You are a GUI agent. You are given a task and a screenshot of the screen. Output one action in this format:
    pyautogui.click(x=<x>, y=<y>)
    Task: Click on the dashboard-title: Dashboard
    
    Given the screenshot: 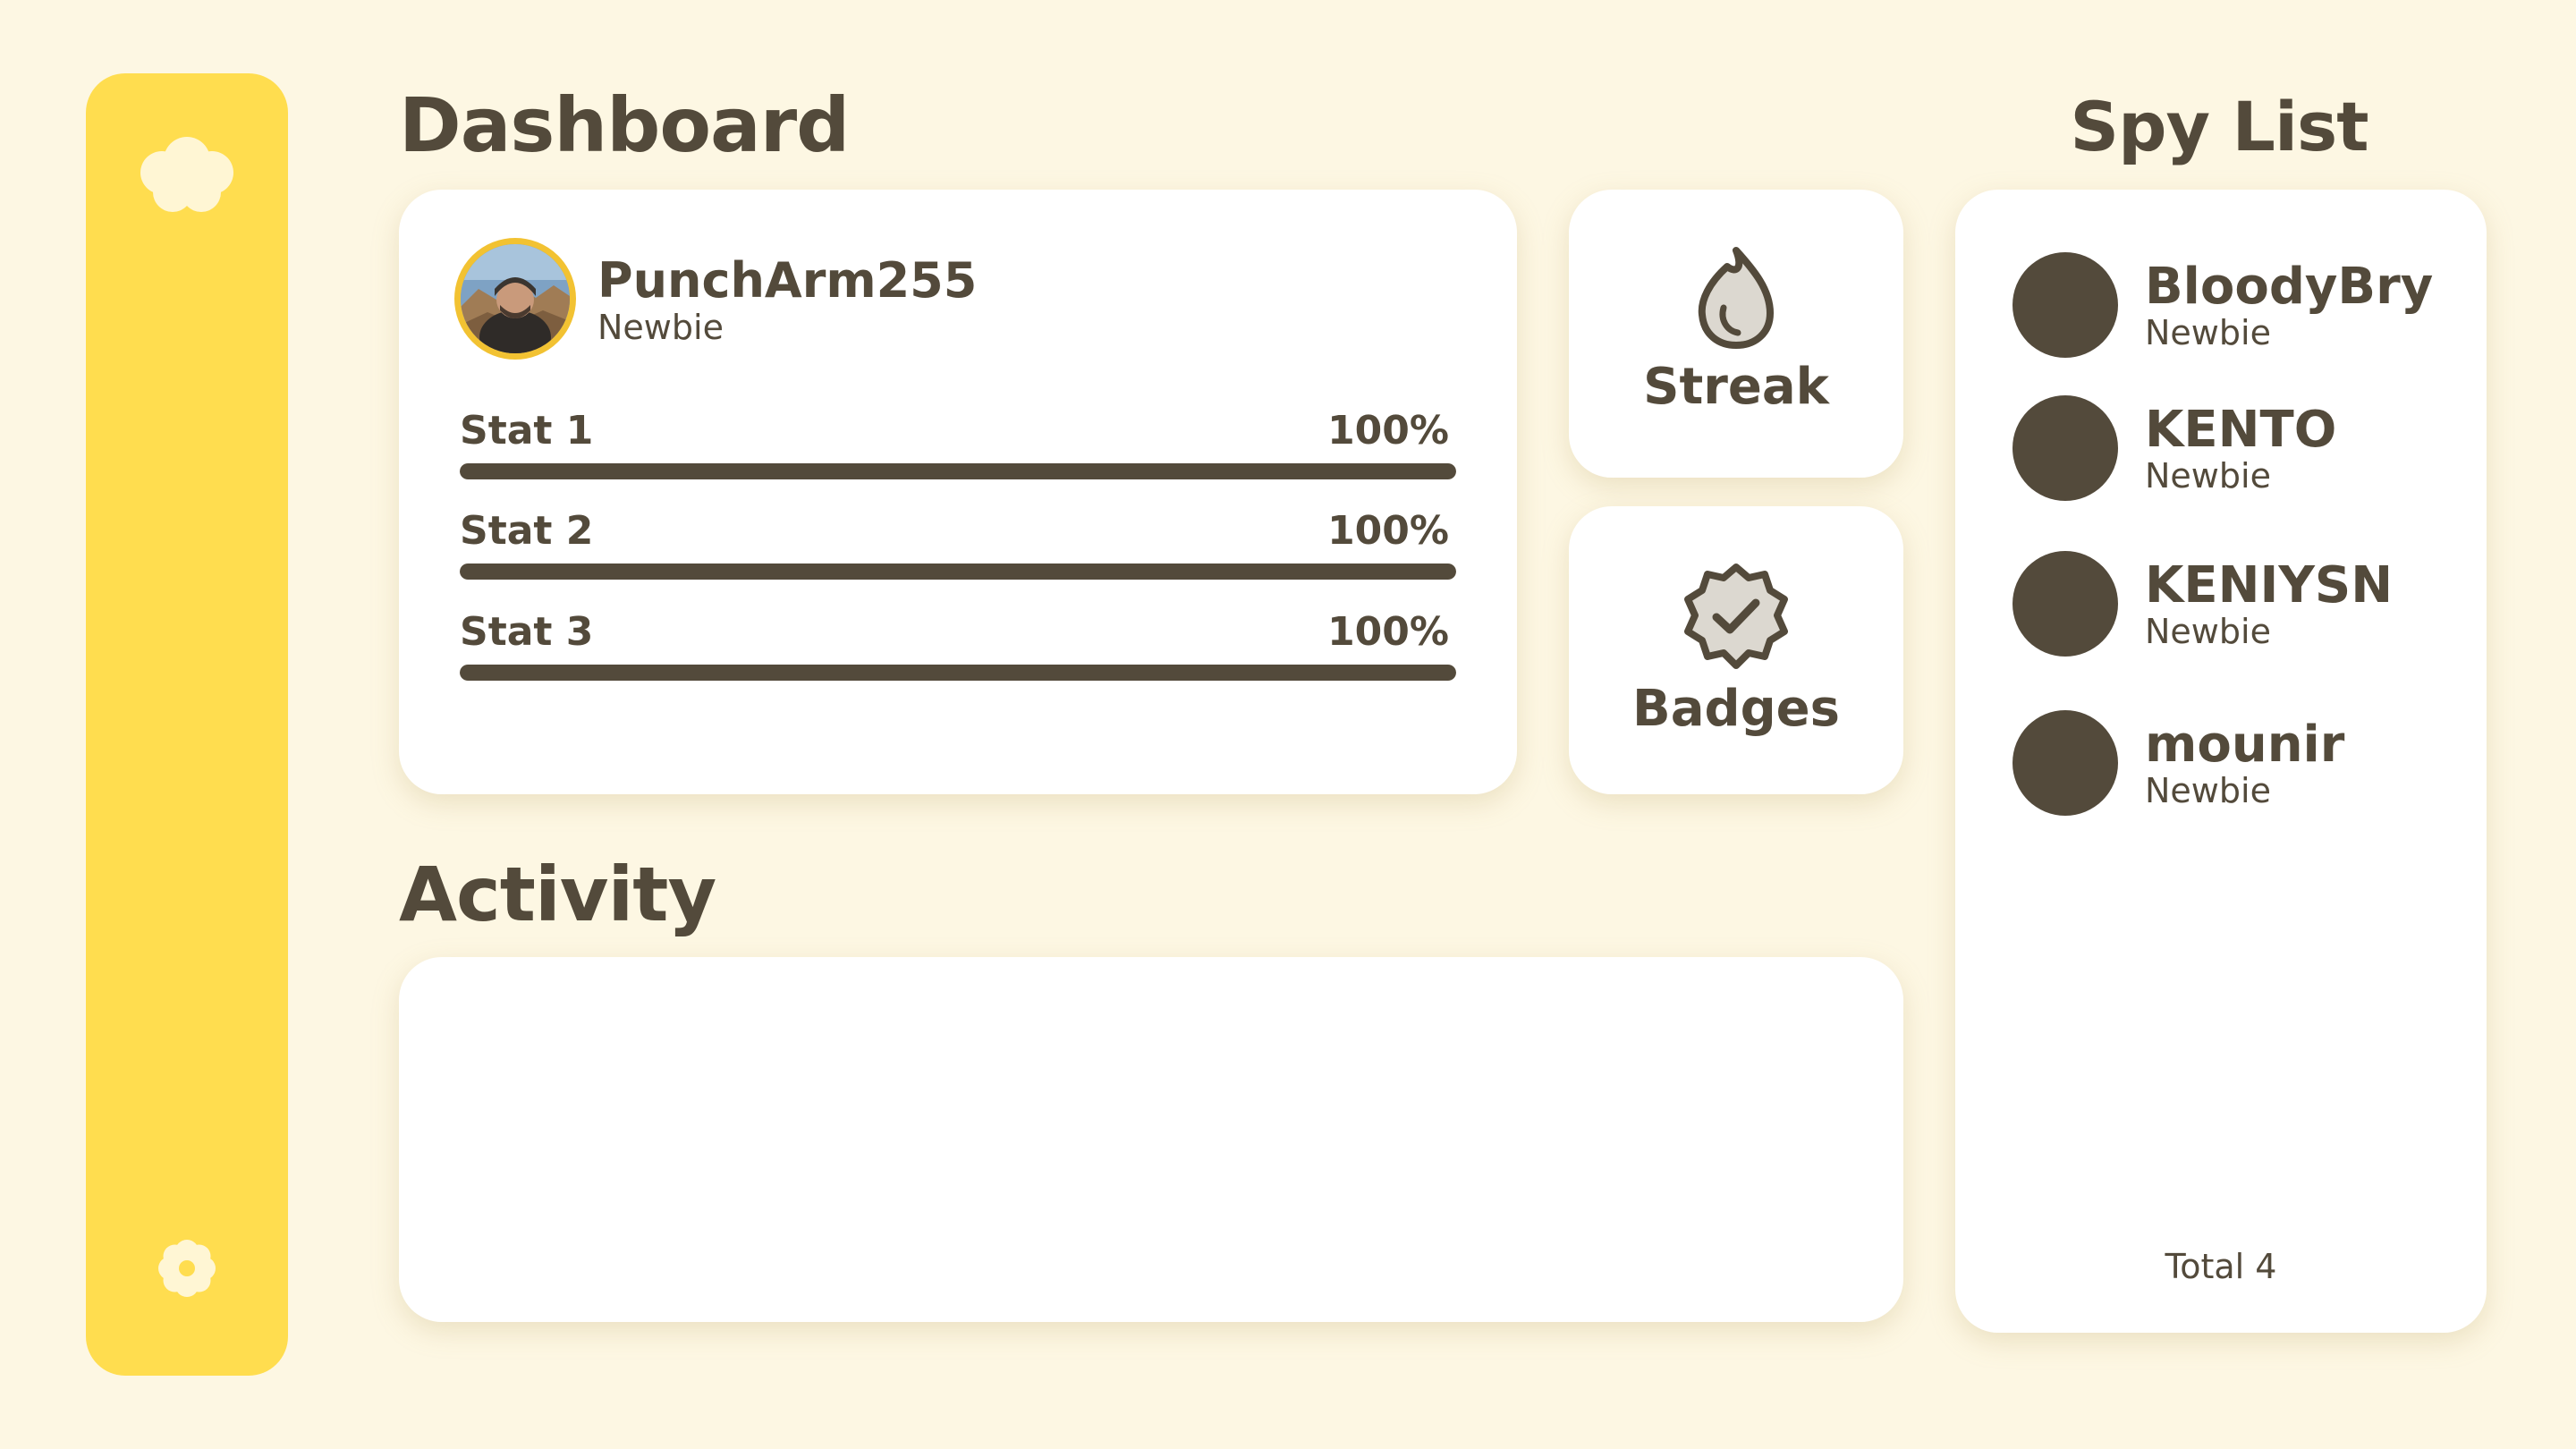 What is the action you would take?
    pyautogui.click(x=624, y=125)
    